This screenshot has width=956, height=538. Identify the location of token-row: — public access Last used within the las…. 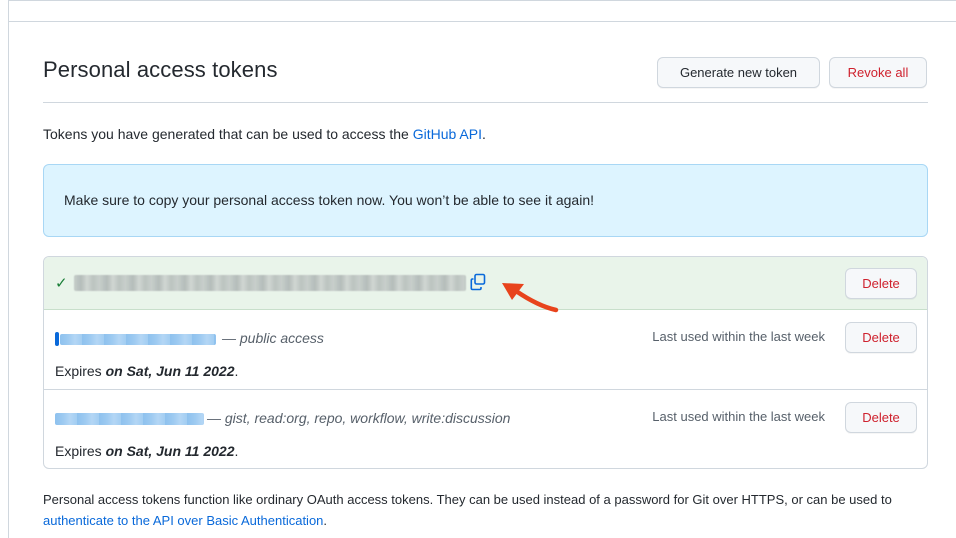
(485, 350).